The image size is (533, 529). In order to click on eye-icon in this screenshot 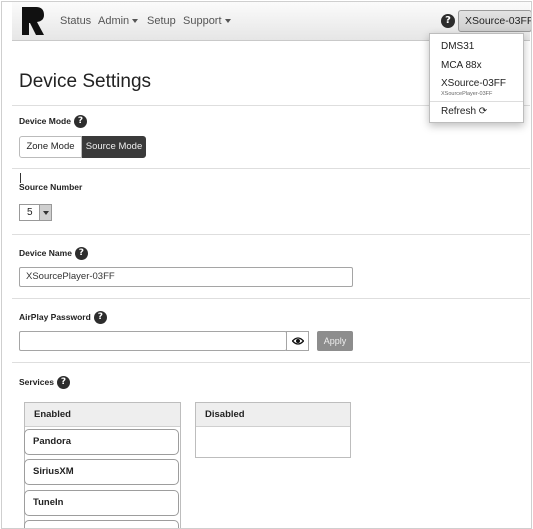, I will do `click(297, 341)`.